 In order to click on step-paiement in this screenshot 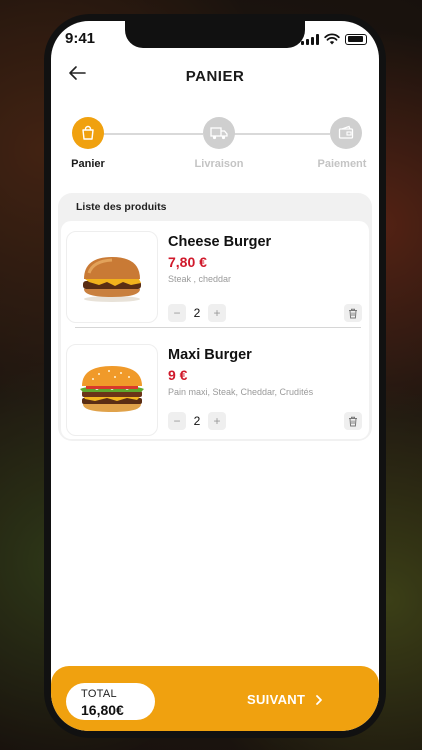, I will do `click(346, 133)`.